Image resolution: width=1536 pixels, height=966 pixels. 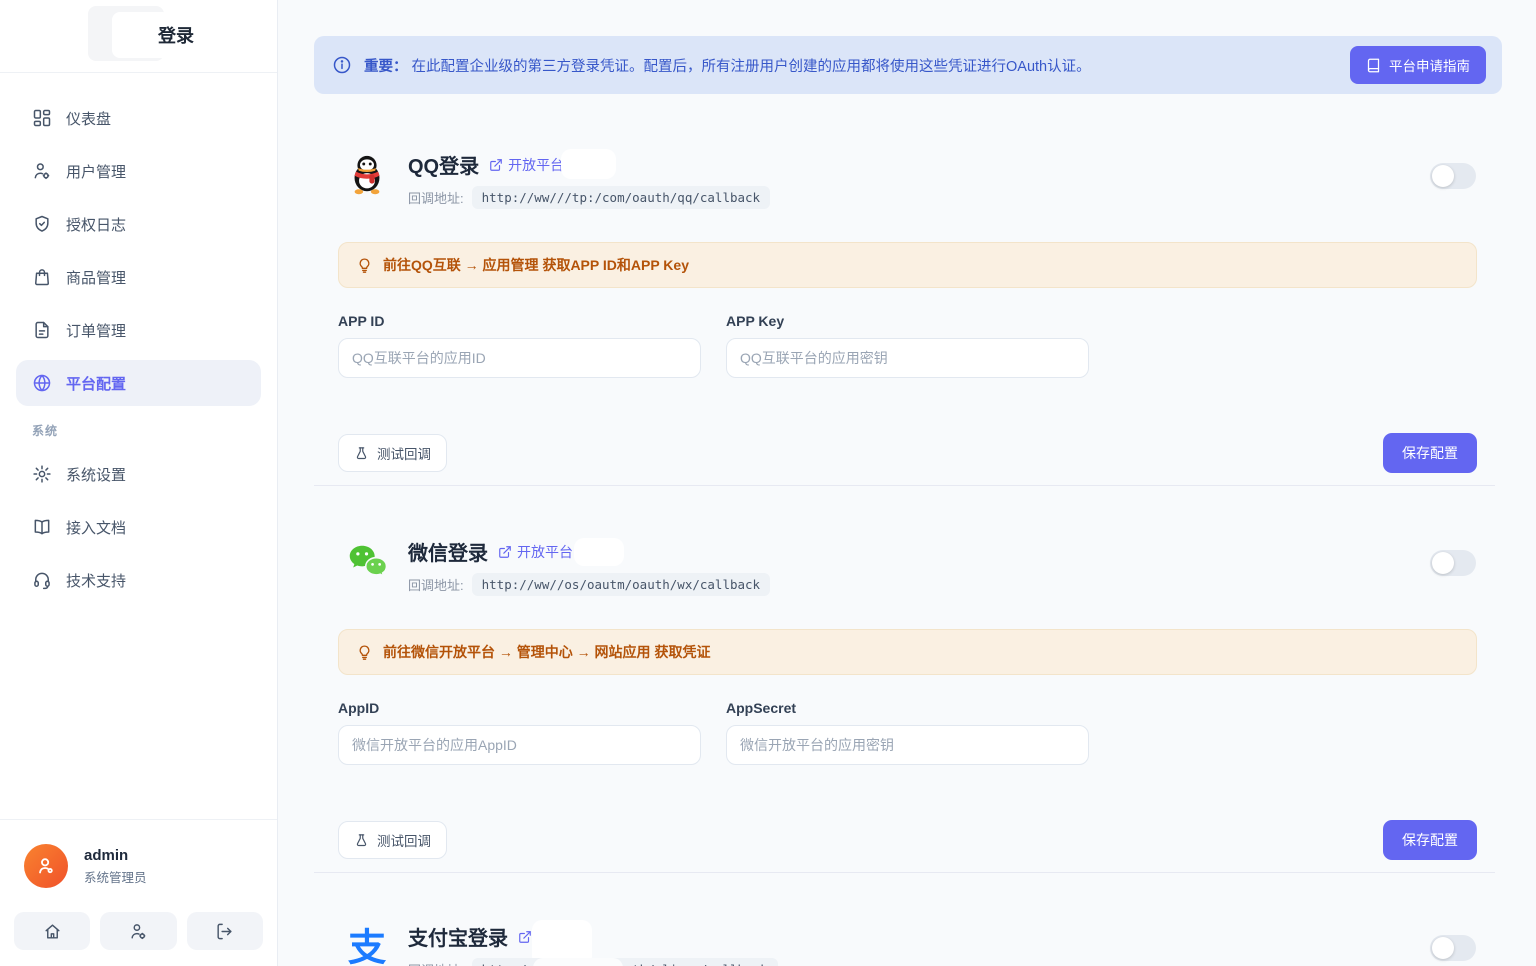 What do you see at coordinates (42, 330) in the screenshot?
I see `document-icon` at bounding box center [42, 330].